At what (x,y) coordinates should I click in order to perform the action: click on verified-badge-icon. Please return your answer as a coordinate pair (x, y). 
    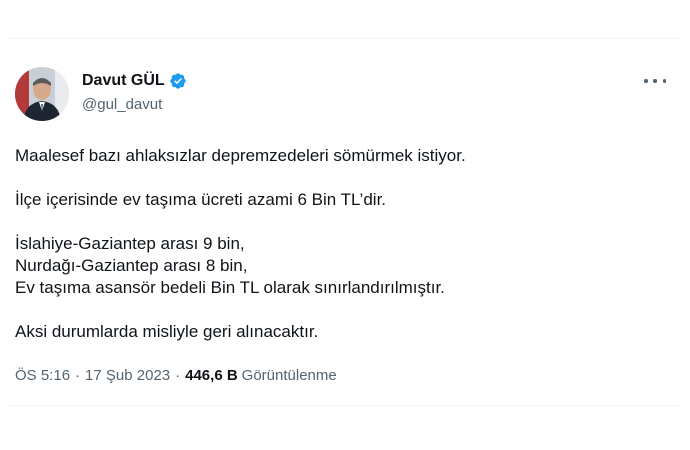
    Looking at the image, I should click on (178, 81).